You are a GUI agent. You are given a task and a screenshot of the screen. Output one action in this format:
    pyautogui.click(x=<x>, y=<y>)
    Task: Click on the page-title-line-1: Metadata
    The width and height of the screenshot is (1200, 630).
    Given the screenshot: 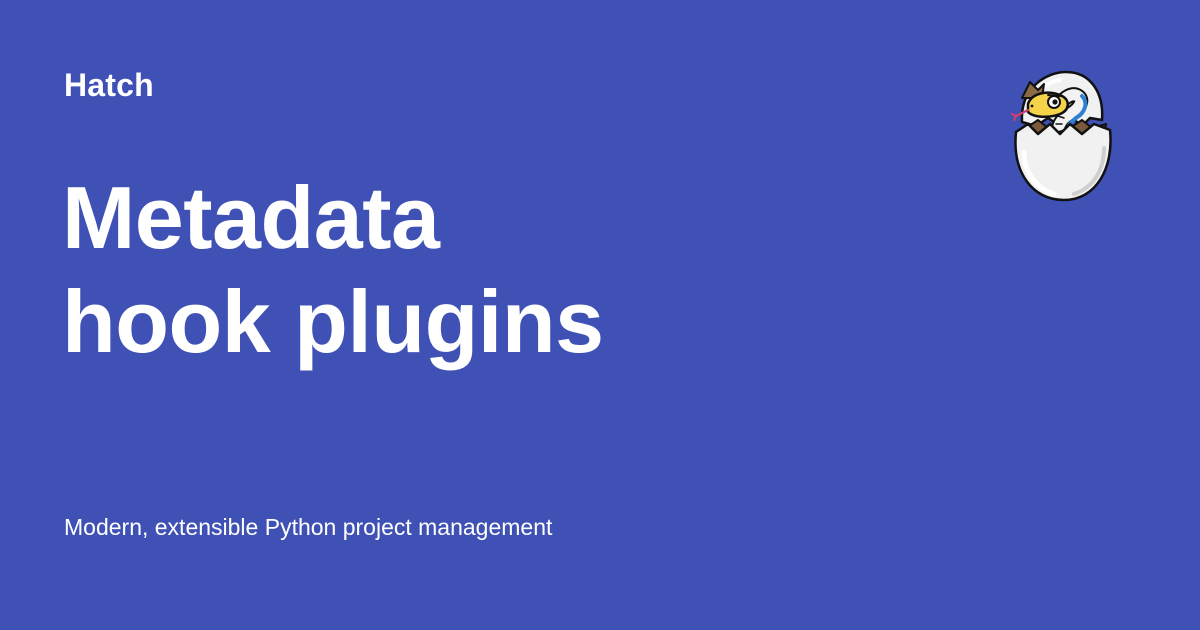 What is the action you would take?
    pyautogui.click(x=251, y=217)
    